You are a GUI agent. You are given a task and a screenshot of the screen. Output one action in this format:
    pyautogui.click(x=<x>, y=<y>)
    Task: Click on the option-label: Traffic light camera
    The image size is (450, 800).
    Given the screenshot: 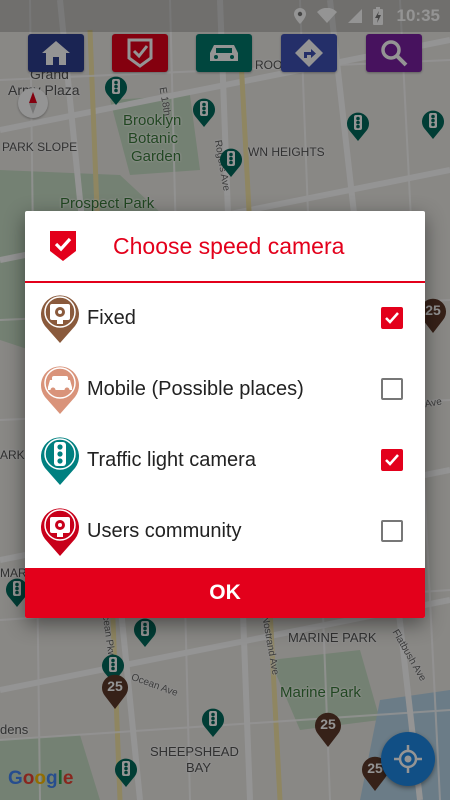 What is the action you would take?
    pyautogui.click(x=171, y=459)
    